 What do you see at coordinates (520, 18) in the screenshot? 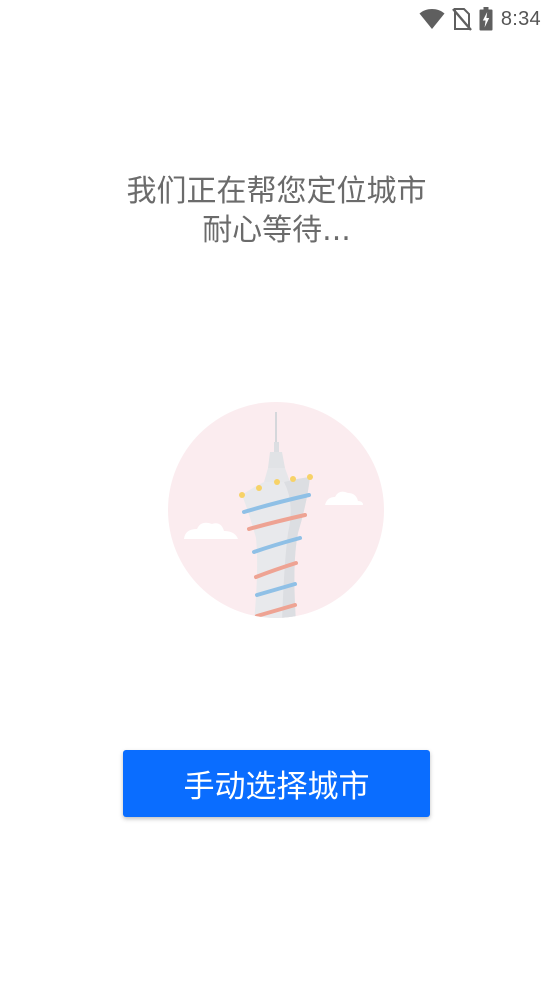
I see `status-time: 8:34` at bounding box center [520, 18].